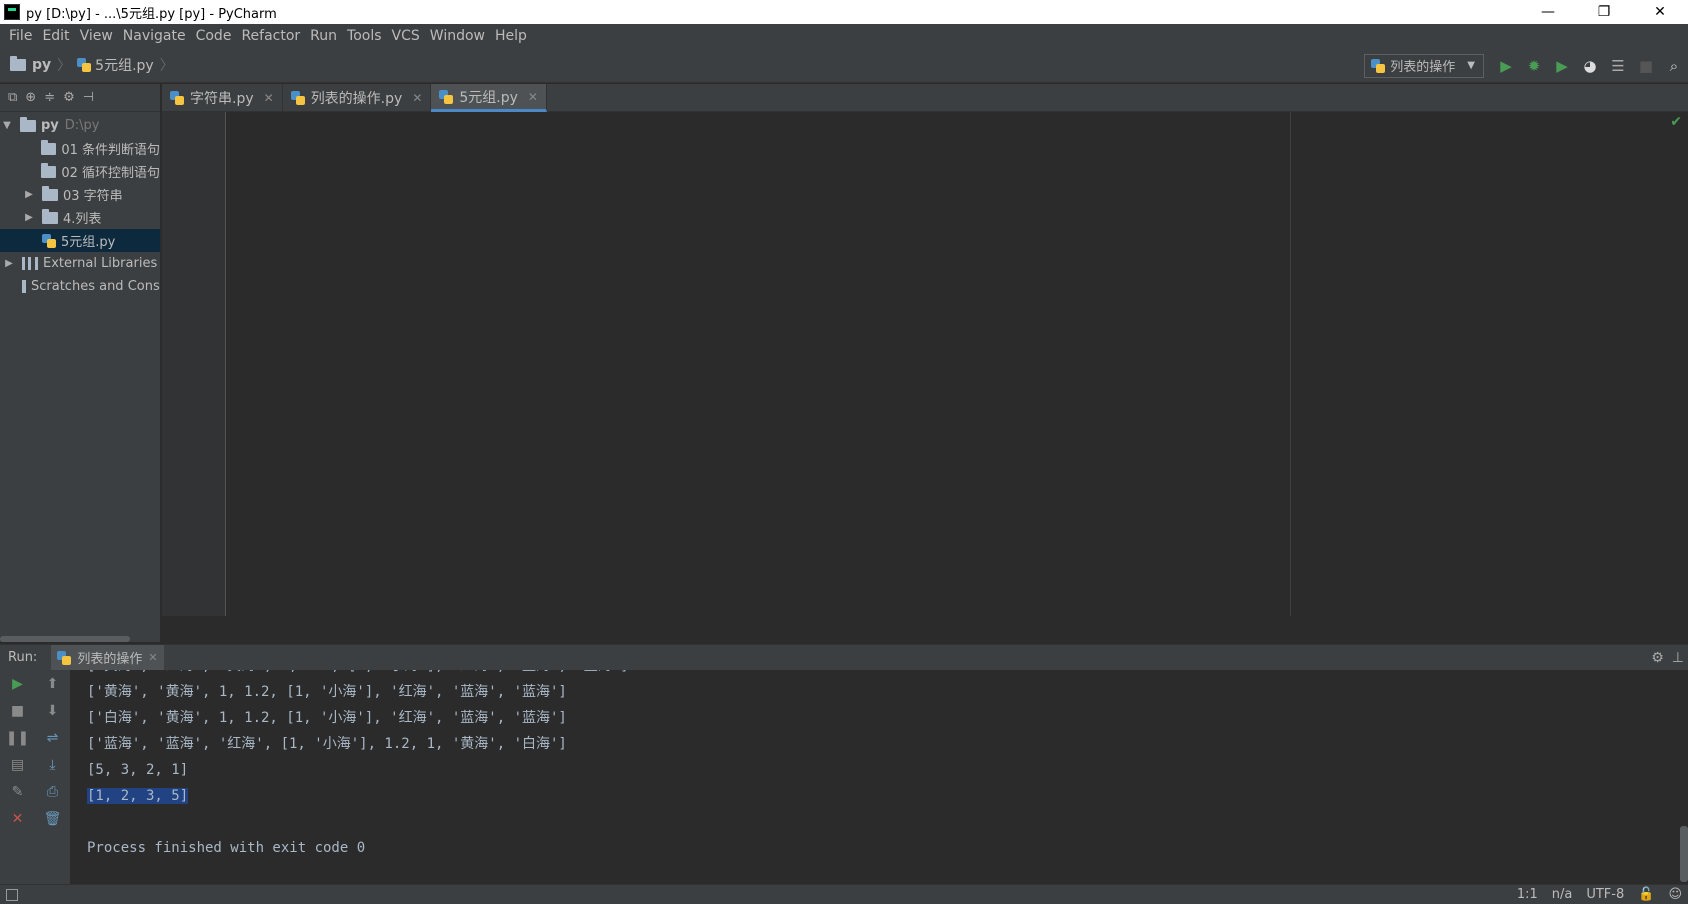 The width and height of the screenshot is (1688, 904). I want to click on tab-liebiao: 列表的操作.py ✕, so click(357, 98).